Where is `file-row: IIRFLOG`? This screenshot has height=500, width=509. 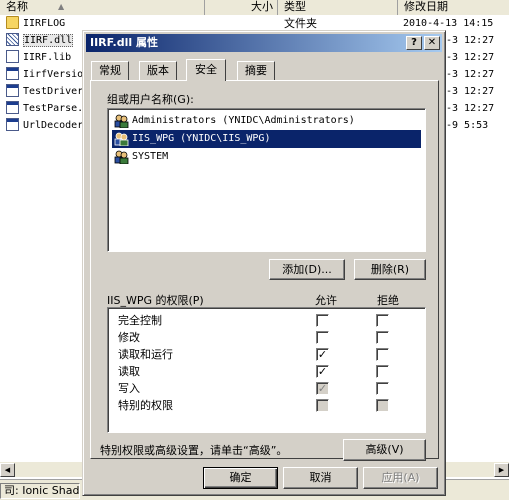 file-row: IIRFLOG is located at coordinates (35, 23).